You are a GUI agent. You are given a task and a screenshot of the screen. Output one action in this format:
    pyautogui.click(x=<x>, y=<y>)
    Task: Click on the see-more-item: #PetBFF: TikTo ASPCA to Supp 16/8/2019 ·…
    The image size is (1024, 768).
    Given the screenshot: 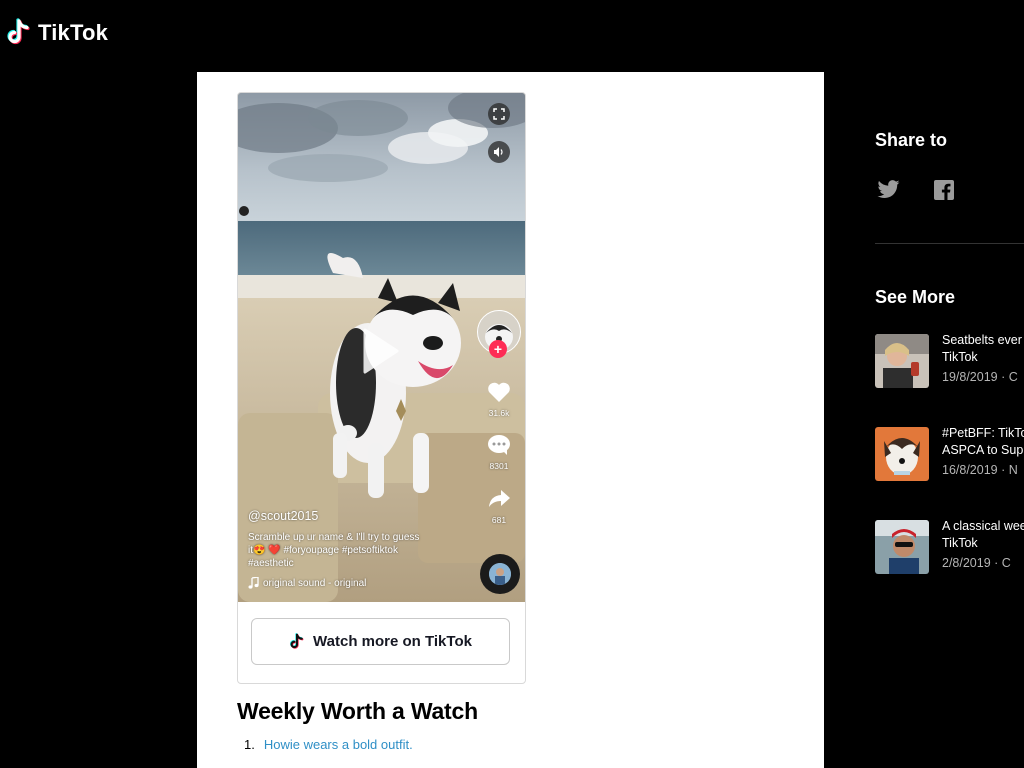 What is the action you would take?
    pyautogui.click(x=949, y=456)
    